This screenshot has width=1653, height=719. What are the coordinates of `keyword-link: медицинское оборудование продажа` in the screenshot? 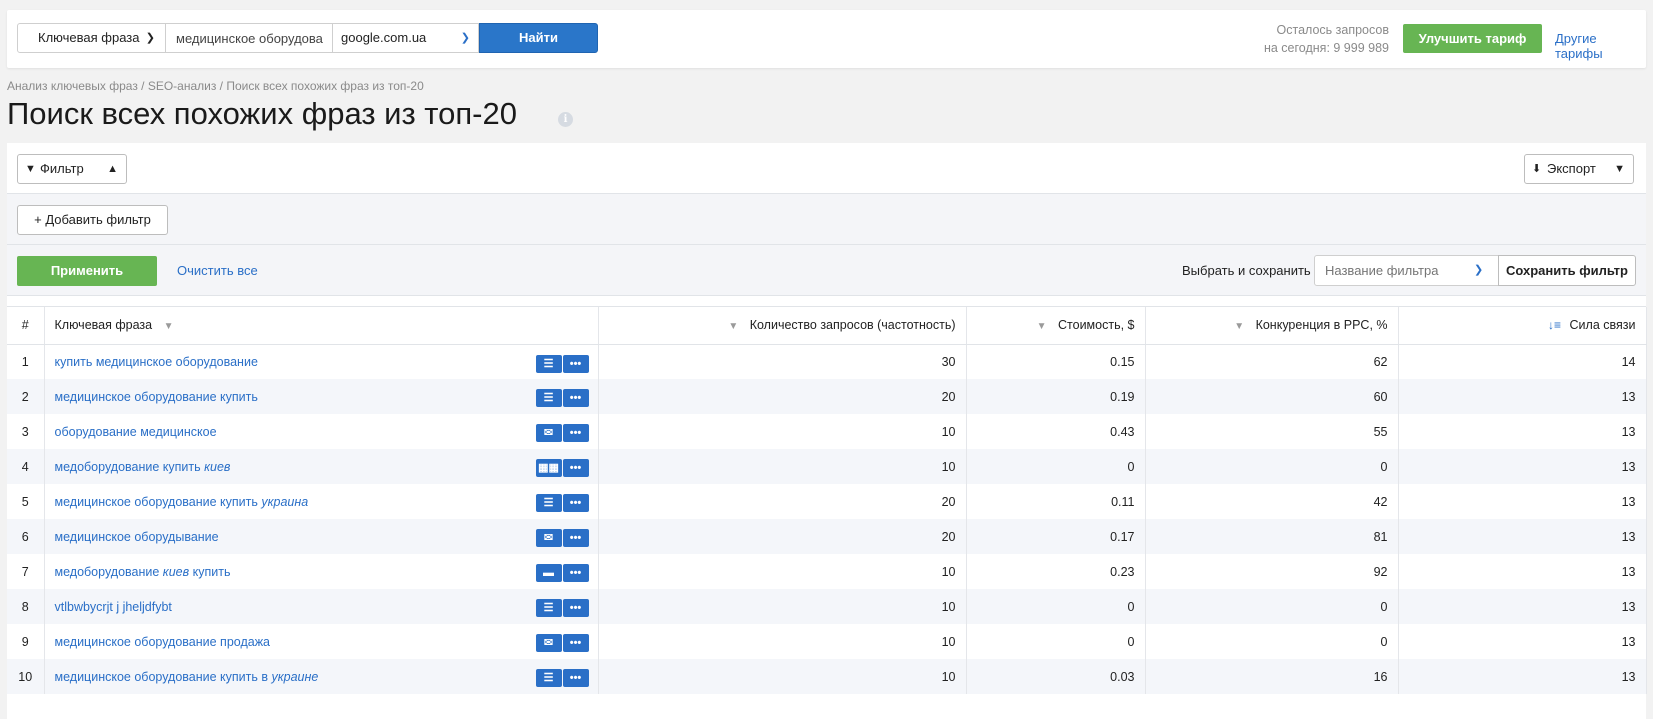 It's located at (163, 642).